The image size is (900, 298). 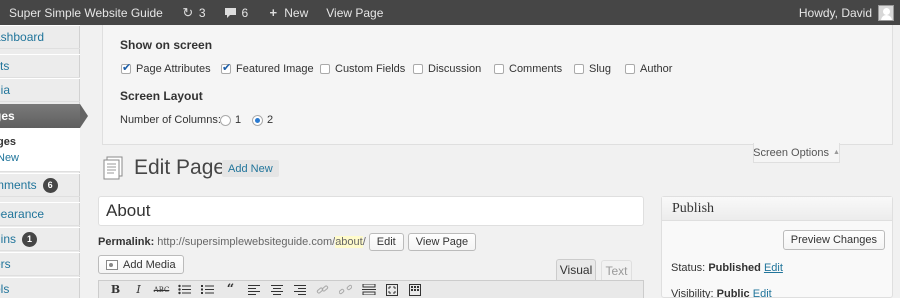 I want to click on sidebar-item-posts: sts, so click(x=40, y=66).